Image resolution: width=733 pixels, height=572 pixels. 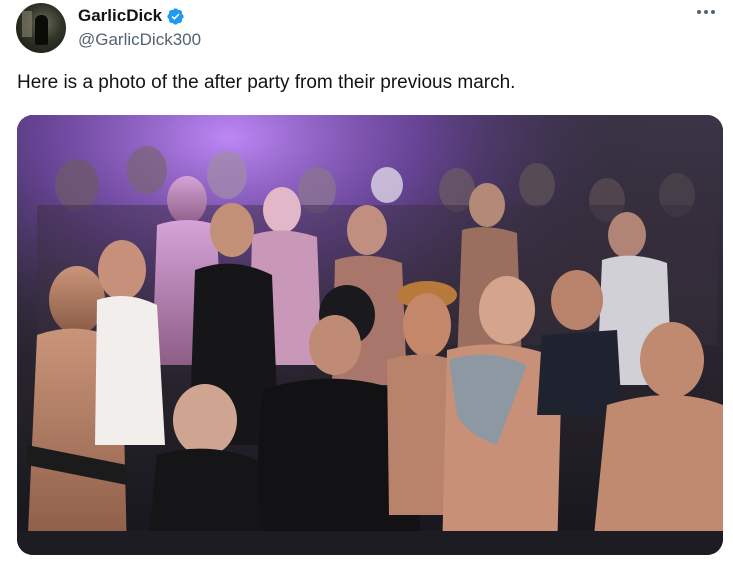 What do you see at coordinates (139, 40) in the screenshot?
I see `author-handle: @GarlicDick300` at bounding box center [139, 40].